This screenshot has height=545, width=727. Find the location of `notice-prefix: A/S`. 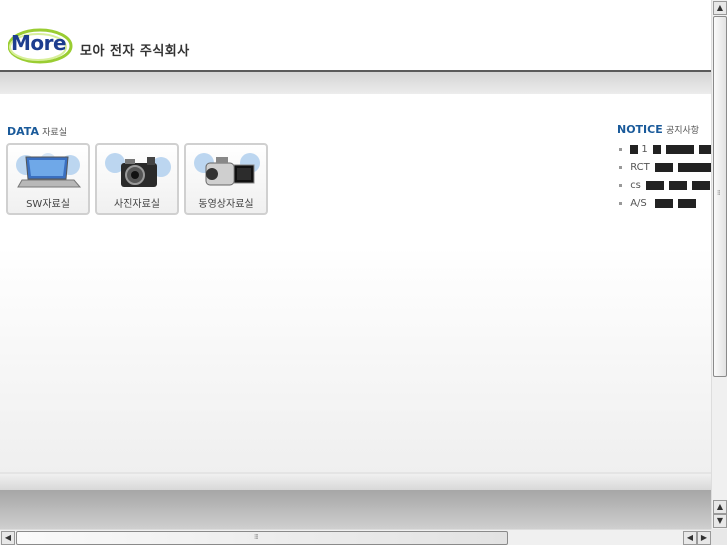

notice-prefix: A/S is located at coordinates (638, 203).